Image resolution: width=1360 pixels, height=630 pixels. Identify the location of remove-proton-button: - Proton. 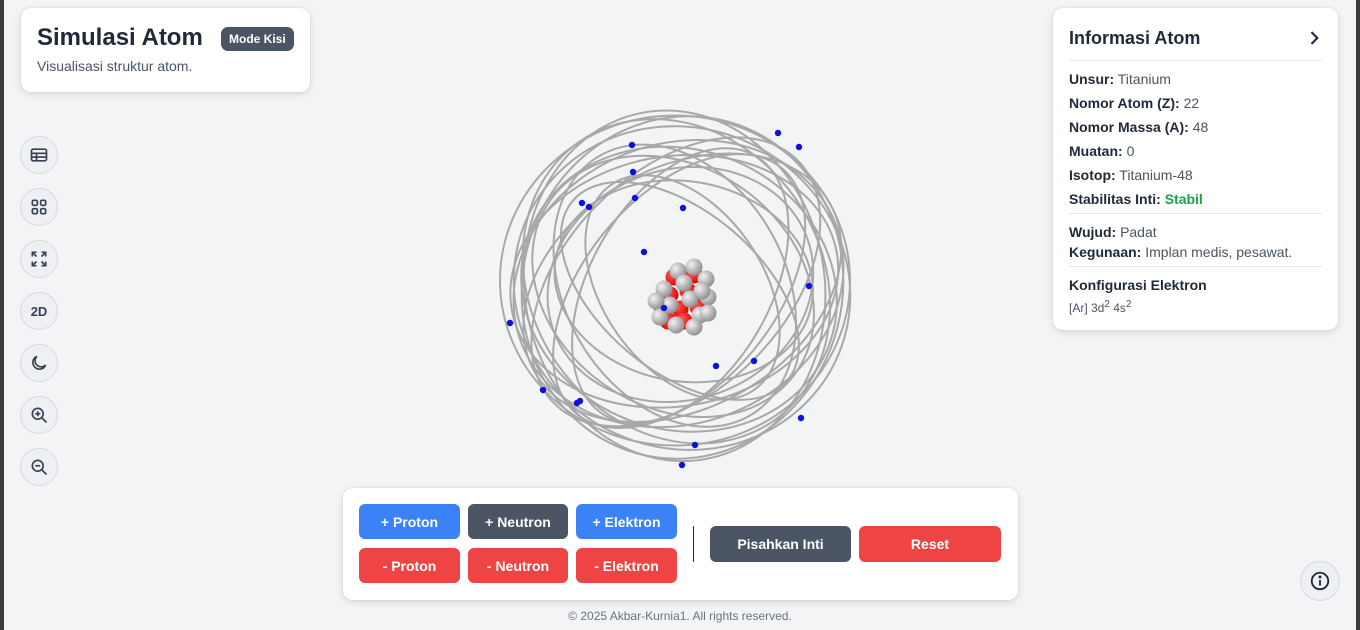
(409, 565).